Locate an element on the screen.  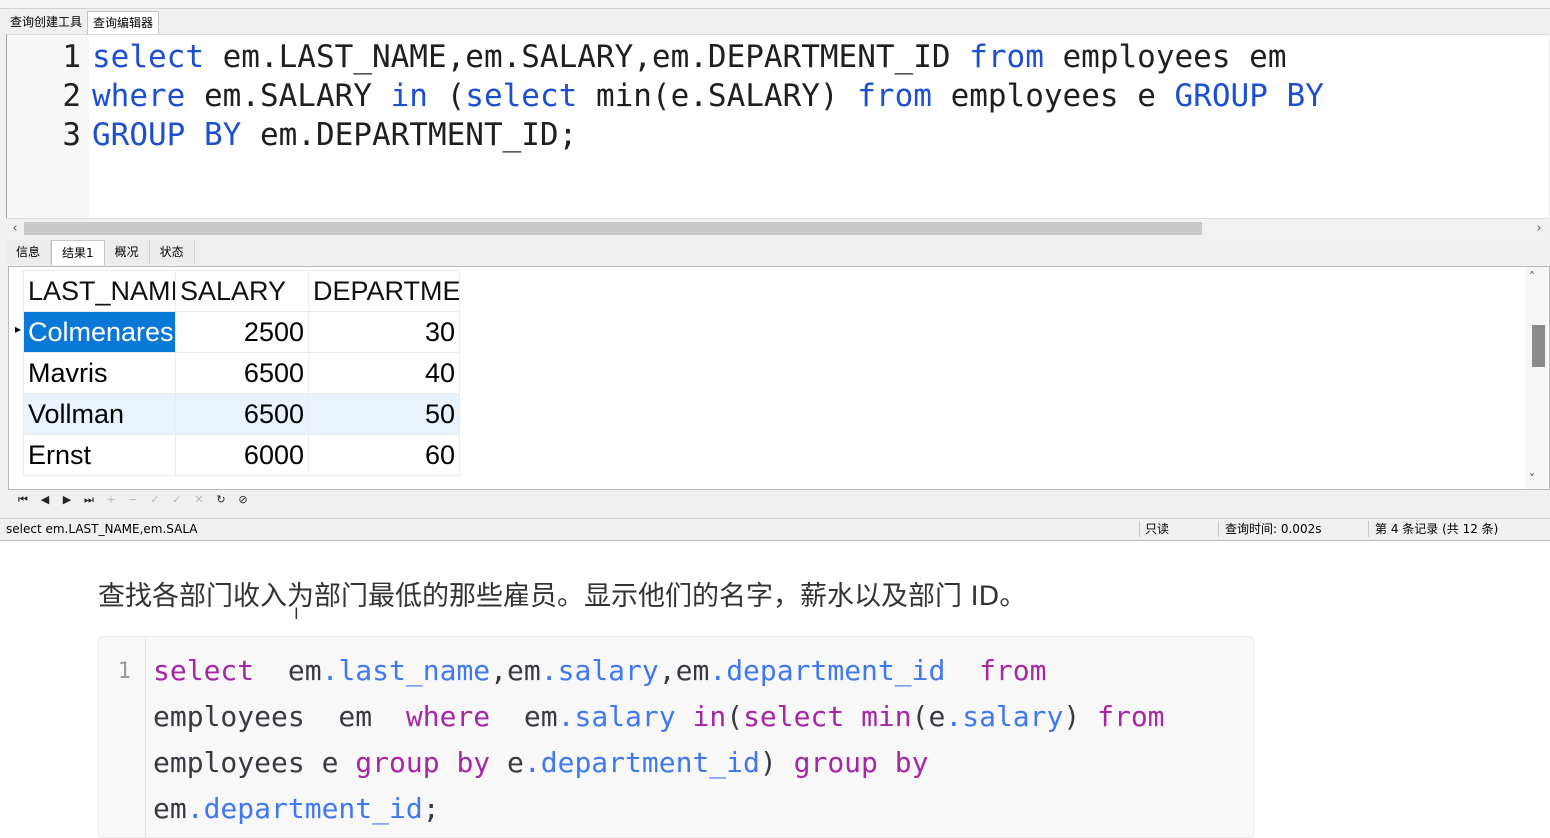
table-row: Ernst 6000 60 is located at coordinates (241, 455).